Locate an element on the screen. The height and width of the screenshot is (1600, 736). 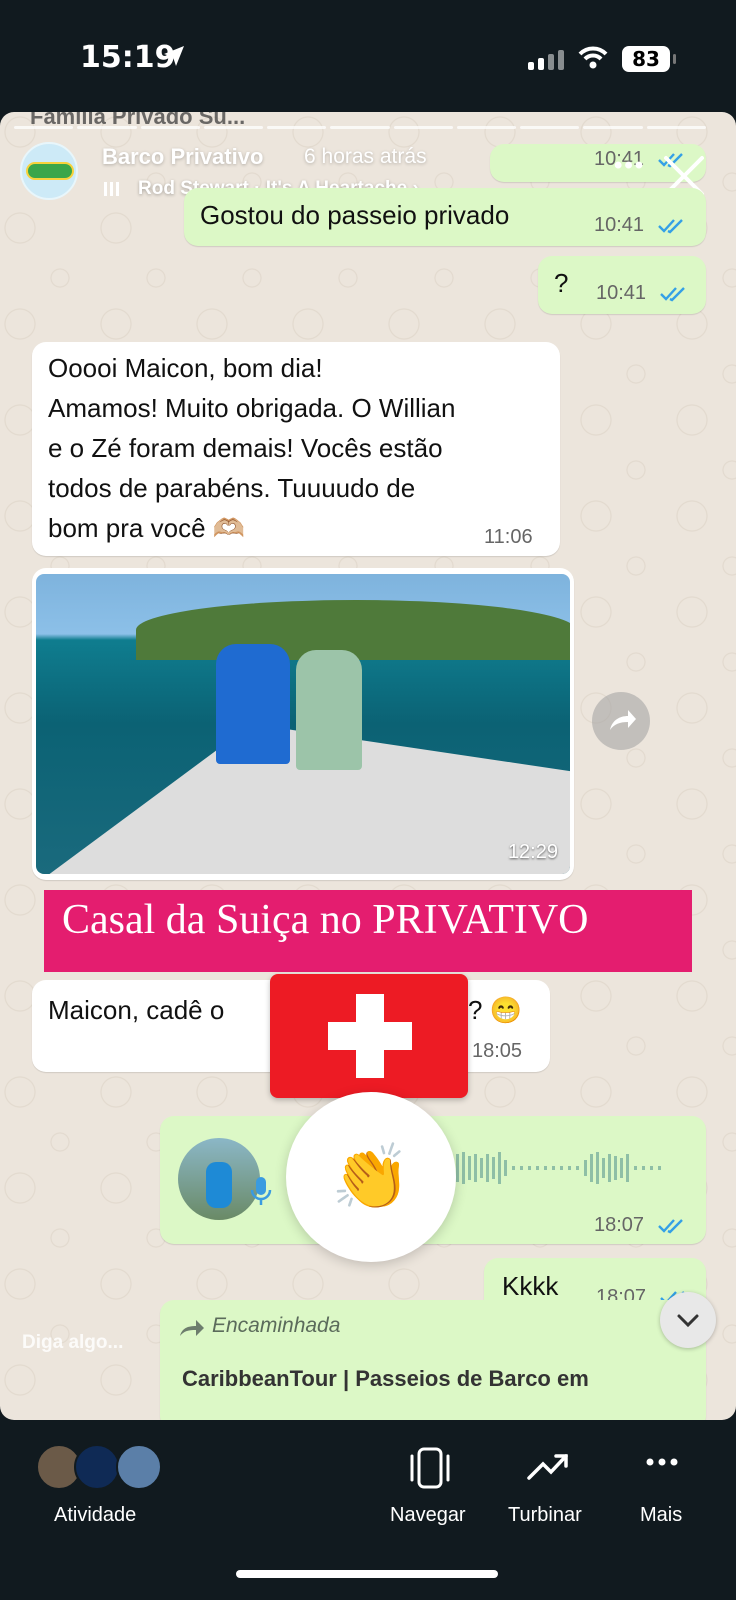
message-text: ? is located at coordinates (561, 283).